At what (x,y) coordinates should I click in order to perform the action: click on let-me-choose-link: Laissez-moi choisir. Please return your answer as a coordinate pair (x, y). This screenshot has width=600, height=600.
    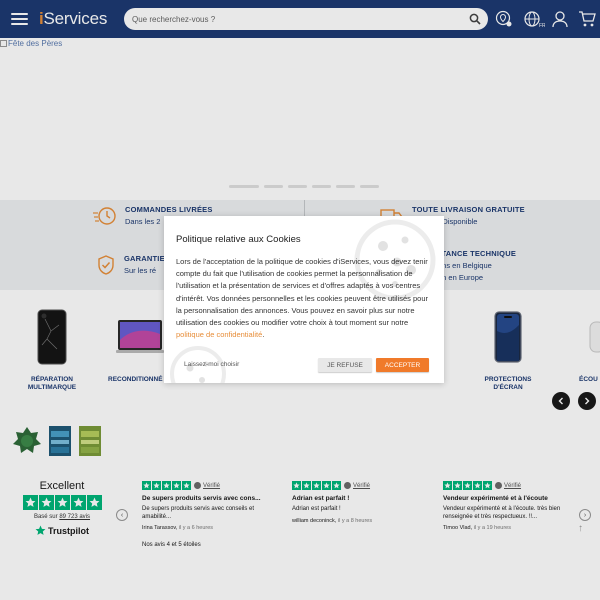
    Looking at the image, I should click on (211, 364).